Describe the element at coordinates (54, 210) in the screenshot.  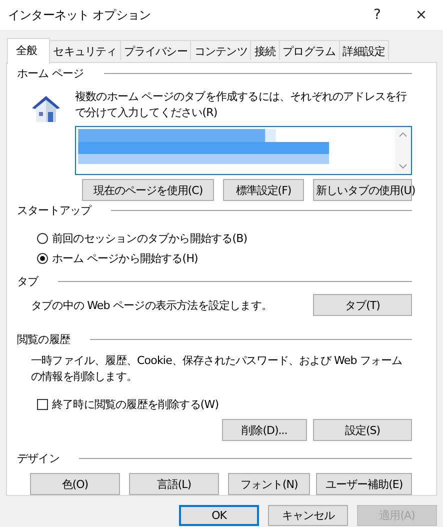
I see `section-heading: スタートアップ` at that location.